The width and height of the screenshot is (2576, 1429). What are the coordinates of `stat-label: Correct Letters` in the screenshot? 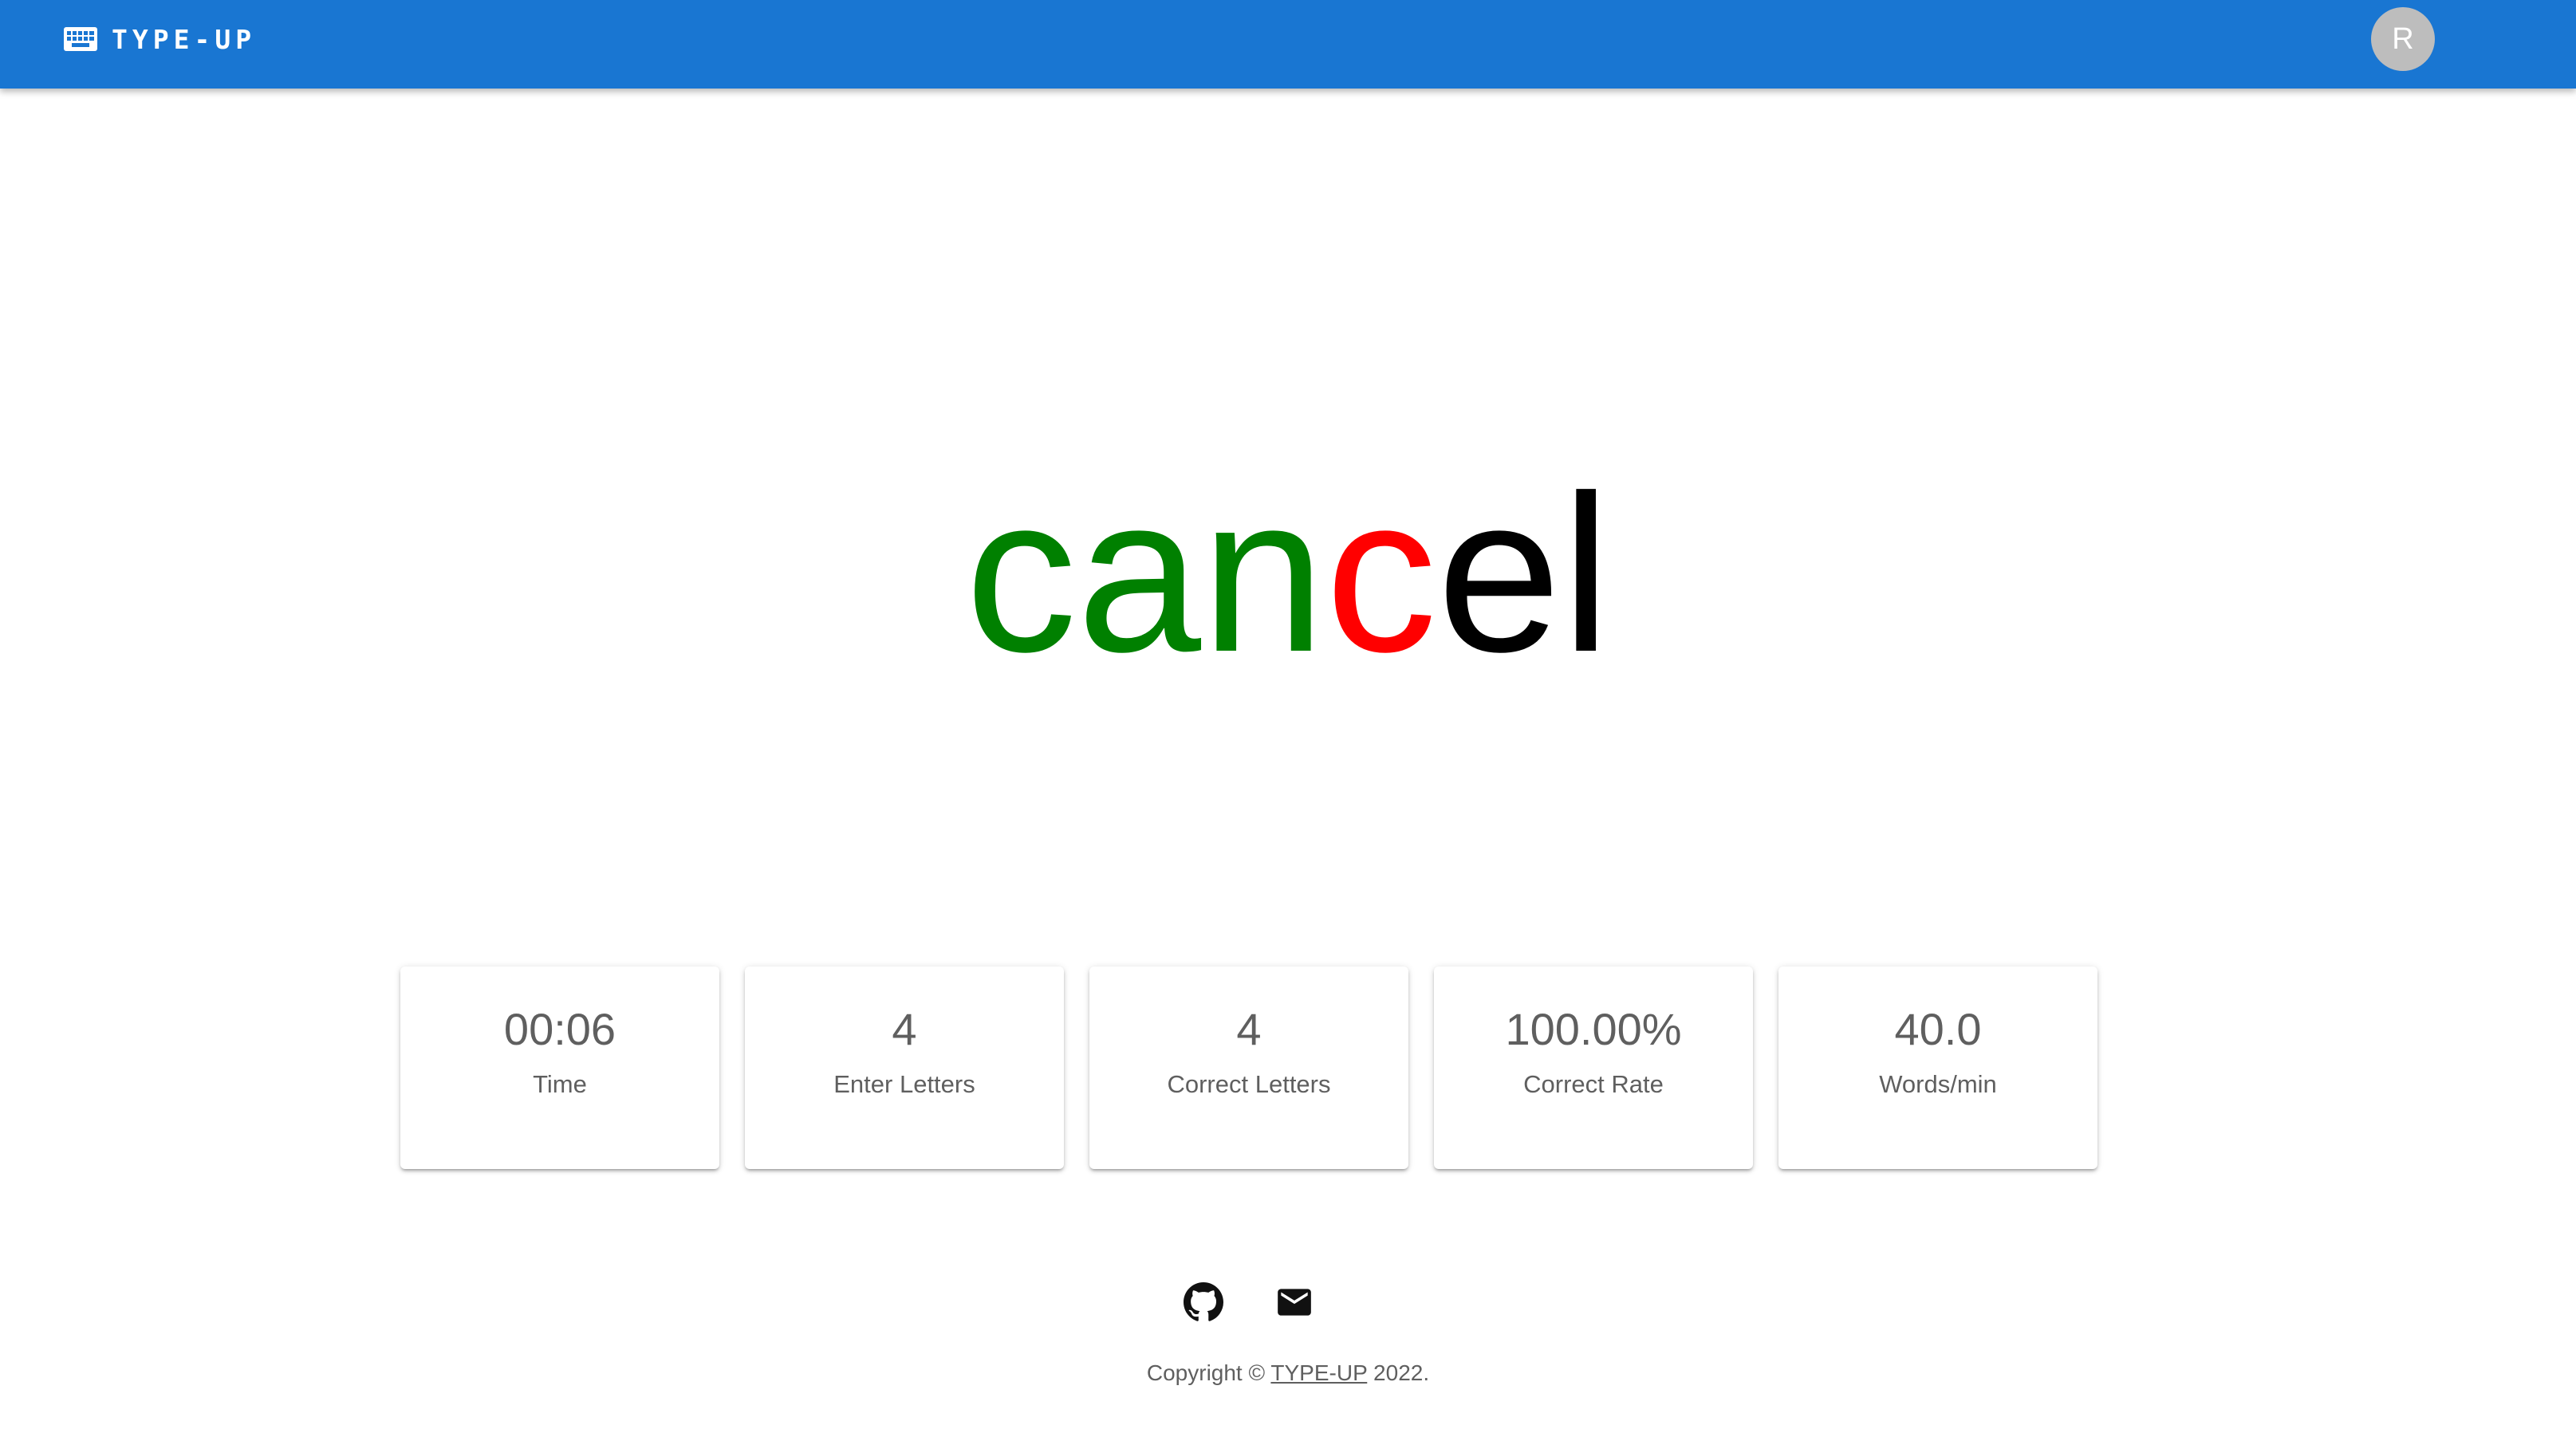 It's located at (1249, 1084).